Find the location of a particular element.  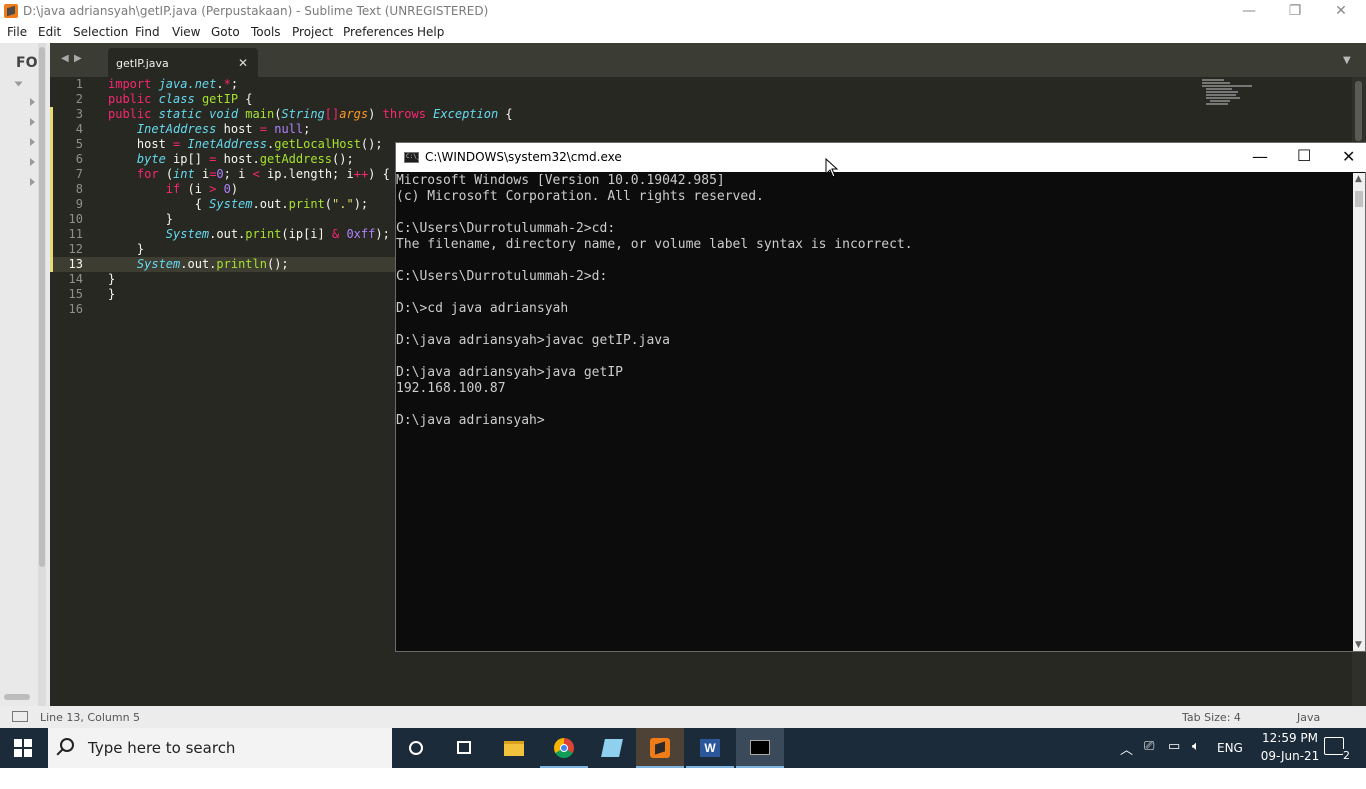

show-hidden-icons-icon: ︿ is located at coordinates (1126, 759).